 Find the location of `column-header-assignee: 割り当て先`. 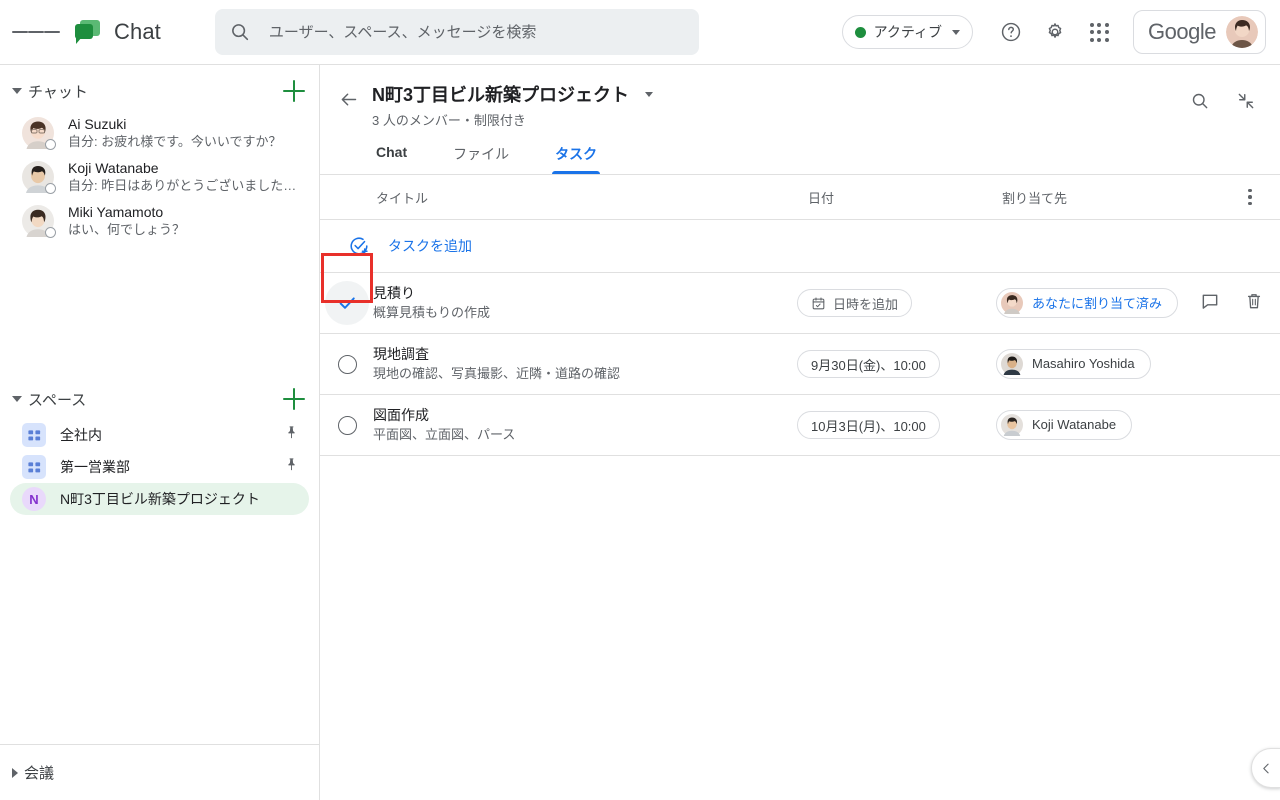

column-header-assignee: 割り当て先 is located at coordinates (1035, 198).